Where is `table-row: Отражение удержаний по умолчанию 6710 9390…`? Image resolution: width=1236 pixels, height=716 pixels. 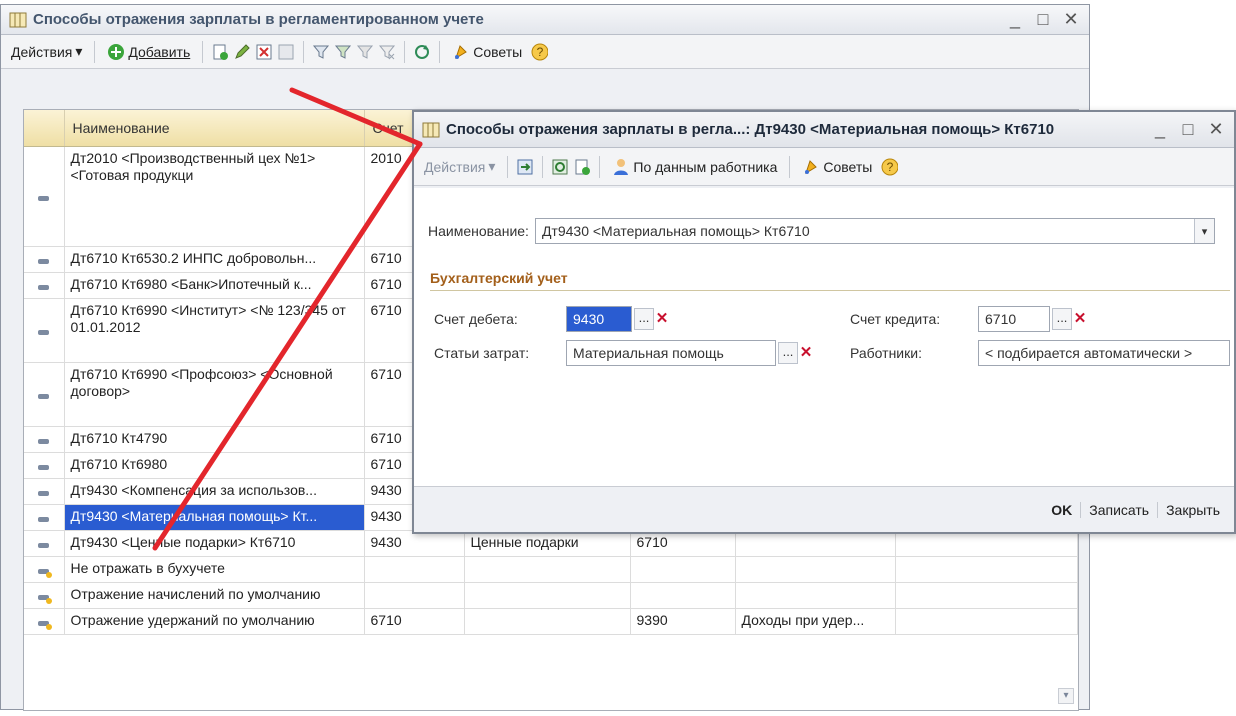
table-row: Отражение удержаний по умолчанию 6710 9390… is located at coordinates (551, 621).